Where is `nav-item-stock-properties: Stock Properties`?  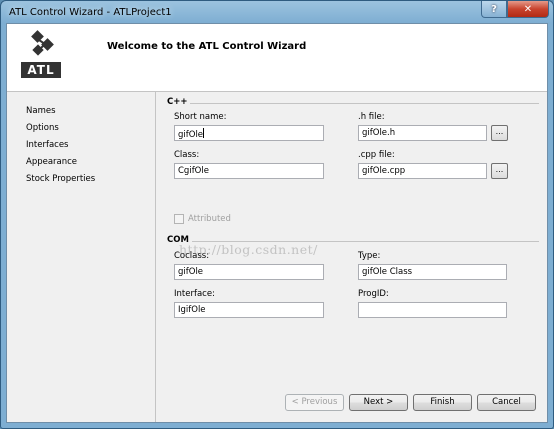 nav-item-stock-properties: Stock Properties is located at coordinates (60, 179).